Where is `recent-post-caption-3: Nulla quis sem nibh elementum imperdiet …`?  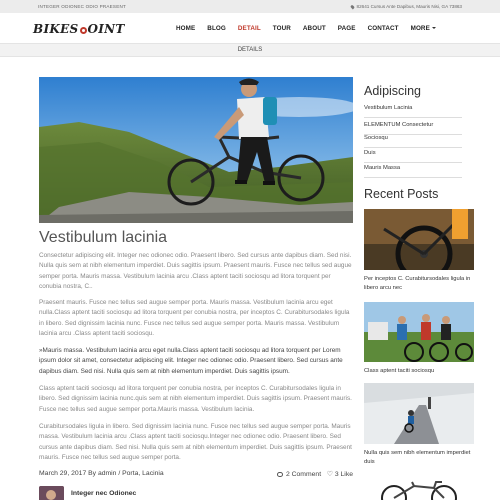
recent-post-caption-3: Nulla quis sem nibh elementum imperdiet … is located at coordinates (419, 457).